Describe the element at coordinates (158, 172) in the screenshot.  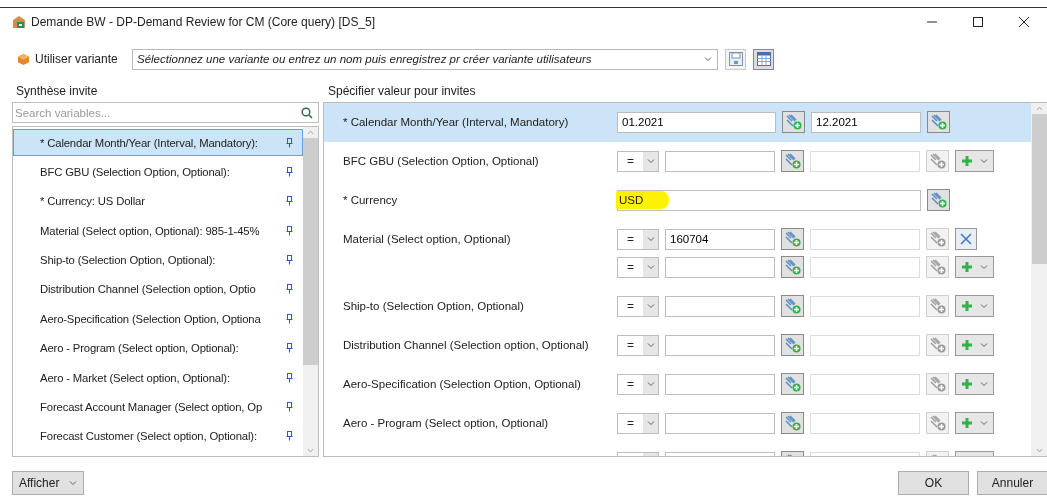
I see `variable-item: BFC GBU (Selection Option, Optional):` at that location.